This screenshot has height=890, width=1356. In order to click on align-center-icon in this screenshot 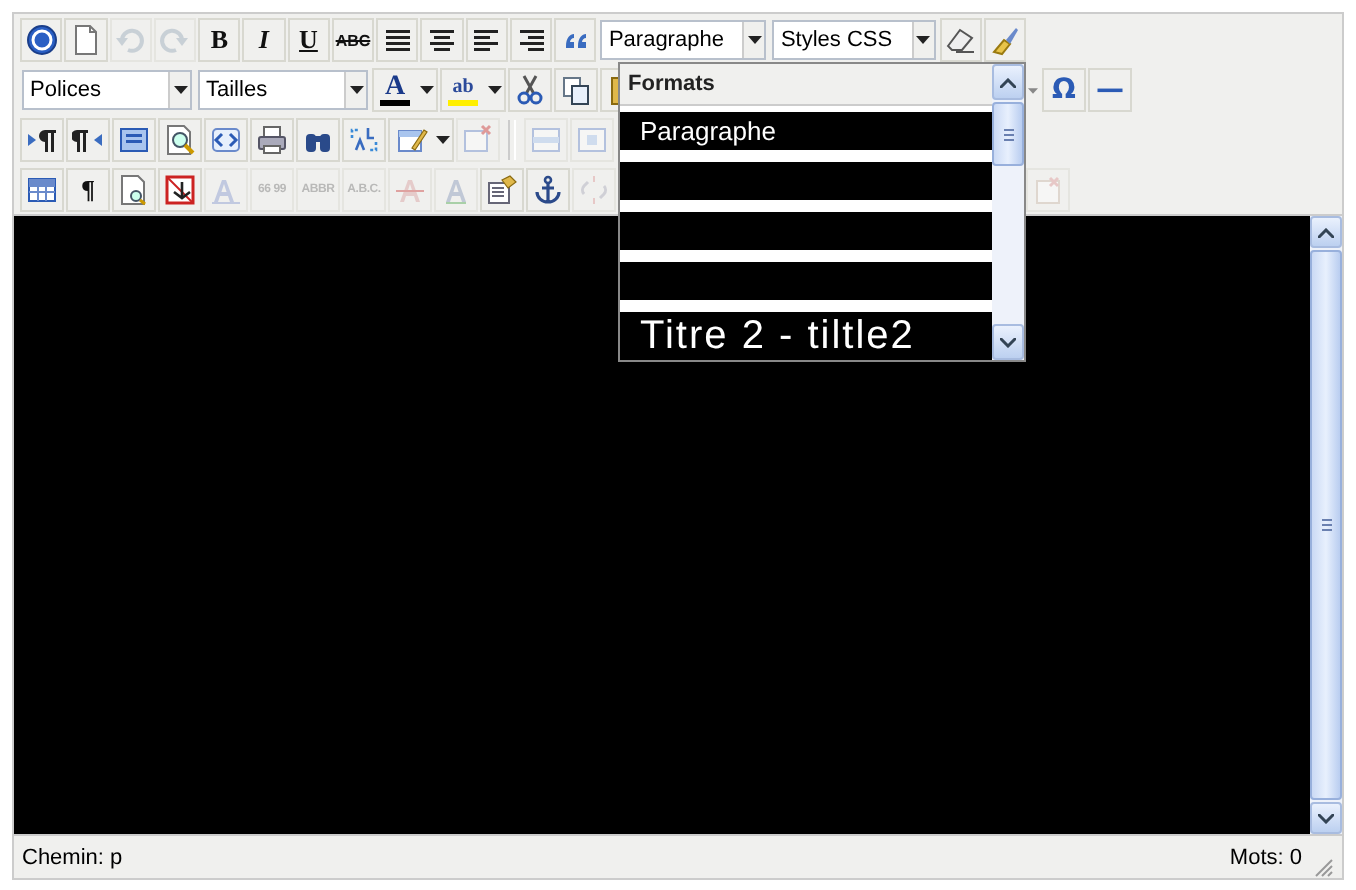, I will do `click(442, 40)`.